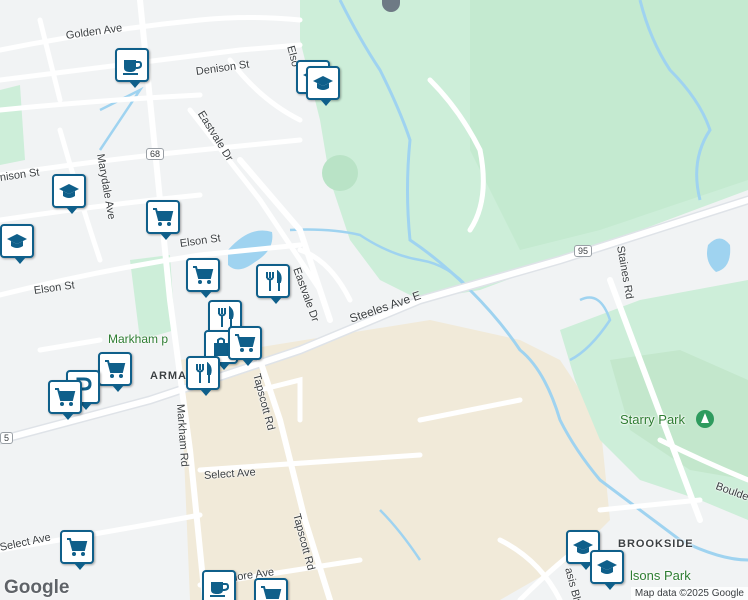 The image size is (748, 600). Describe the element at coordinates (155, 154) in the screenshot. I see `route-shield-68: 68` at that location.